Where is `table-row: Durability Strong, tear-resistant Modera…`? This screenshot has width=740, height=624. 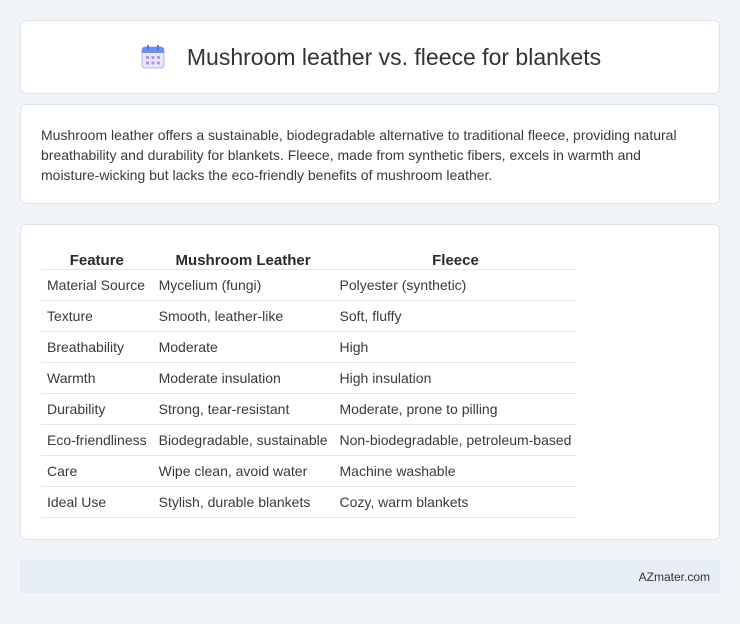 table-row: Durability Strong, tear-resistant Modera… is located at coordinates (309, 409).